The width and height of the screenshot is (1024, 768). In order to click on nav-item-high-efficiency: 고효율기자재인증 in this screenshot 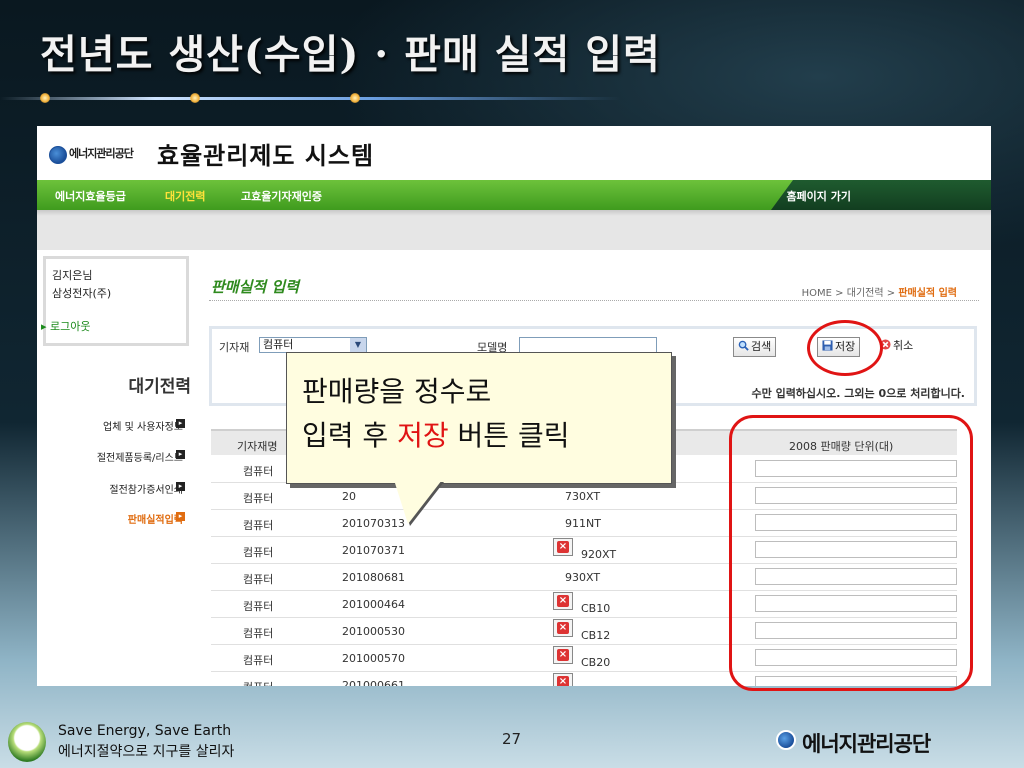, I will do `click(281, 196)`.